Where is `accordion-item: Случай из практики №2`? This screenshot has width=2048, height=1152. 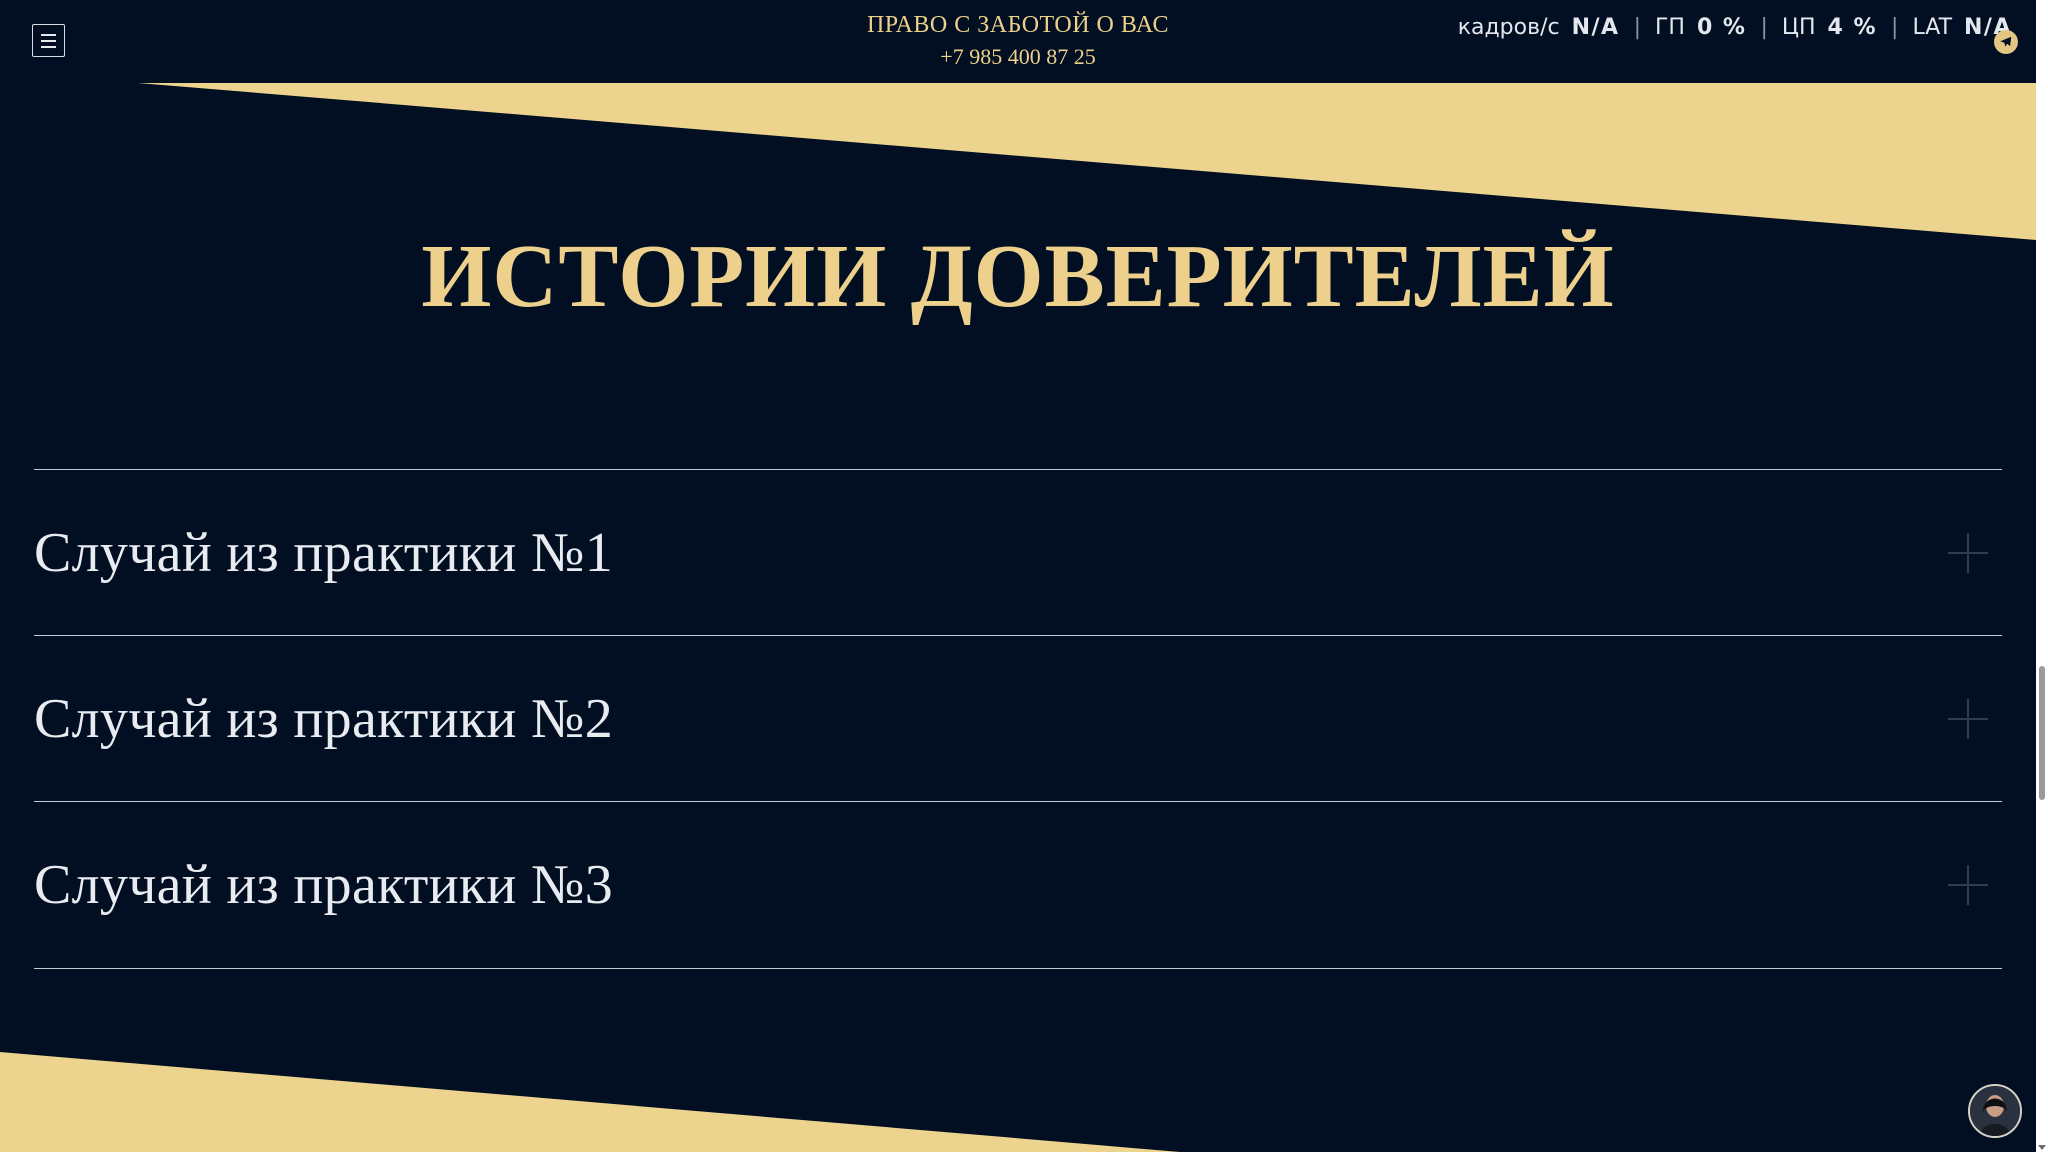 accordion-item: Случай из практики №2 is located at coordinates (1018, 718).